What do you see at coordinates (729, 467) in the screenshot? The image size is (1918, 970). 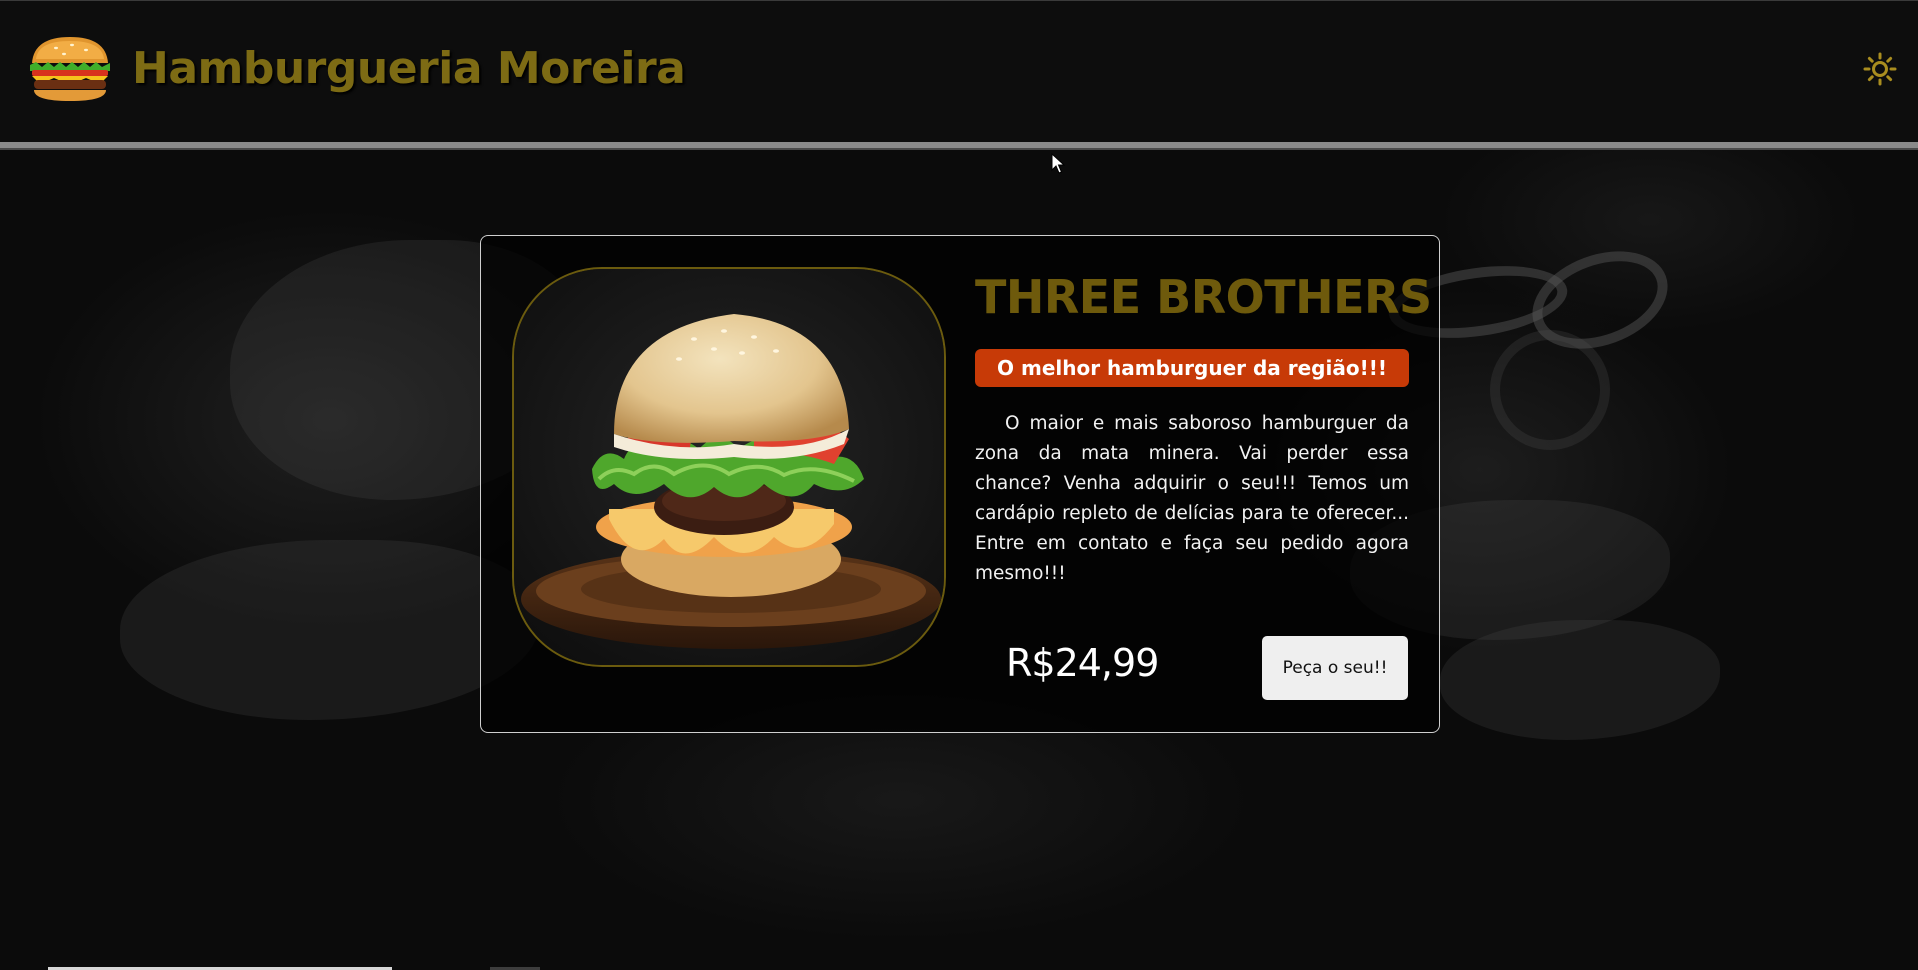 I see `product-photo` at bounding box center [729, 467].